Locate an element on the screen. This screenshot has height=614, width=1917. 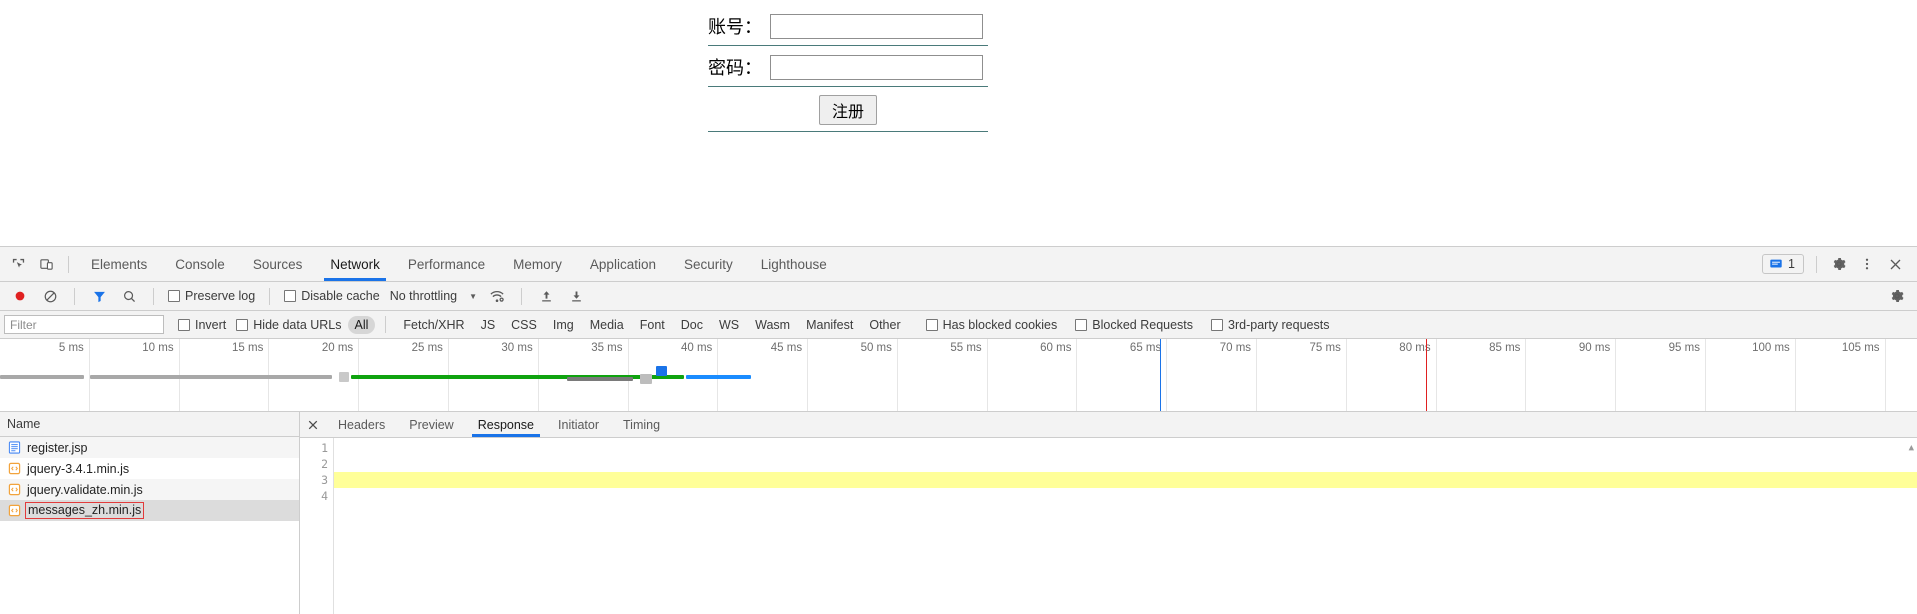
type-filter-fetch-xhr: Fetch/XHR is located at coordinates (433, 325).